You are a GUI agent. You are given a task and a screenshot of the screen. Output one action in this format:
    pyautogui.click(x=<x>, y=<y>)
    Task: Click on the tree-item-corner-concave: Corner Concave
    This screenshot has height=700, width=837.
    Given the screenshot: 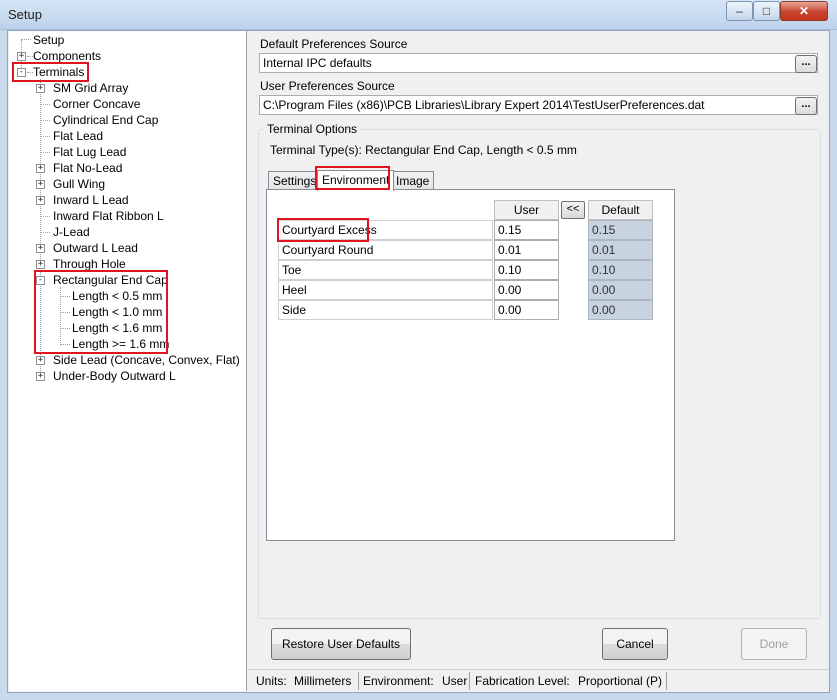 What is the action you would take?
    pyautogui.click(x=124, y=104)
    